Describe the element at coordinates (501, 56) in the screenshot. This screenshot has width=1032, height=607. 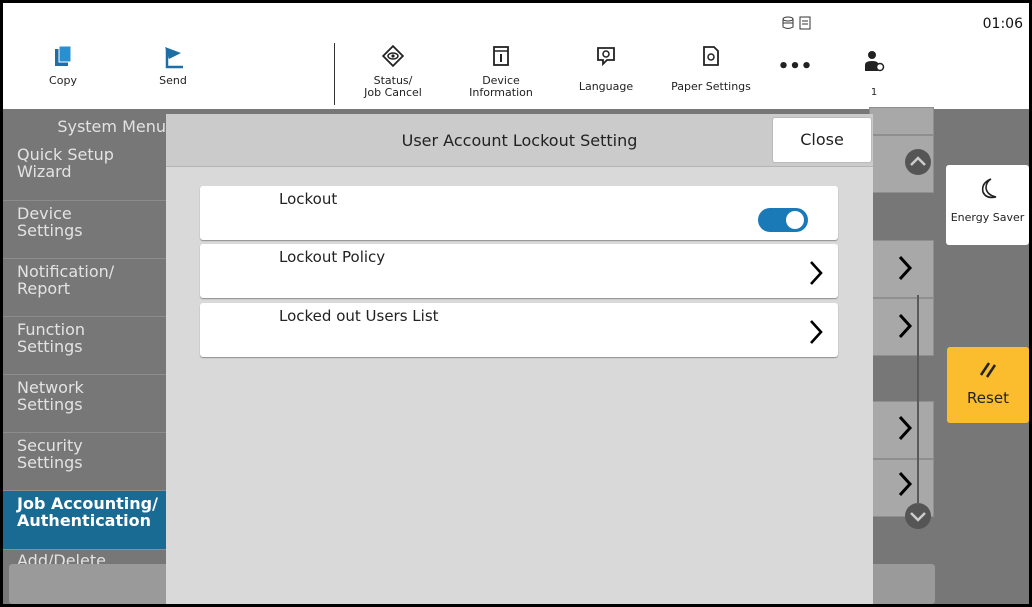
I see `device-info-icon` at that location.